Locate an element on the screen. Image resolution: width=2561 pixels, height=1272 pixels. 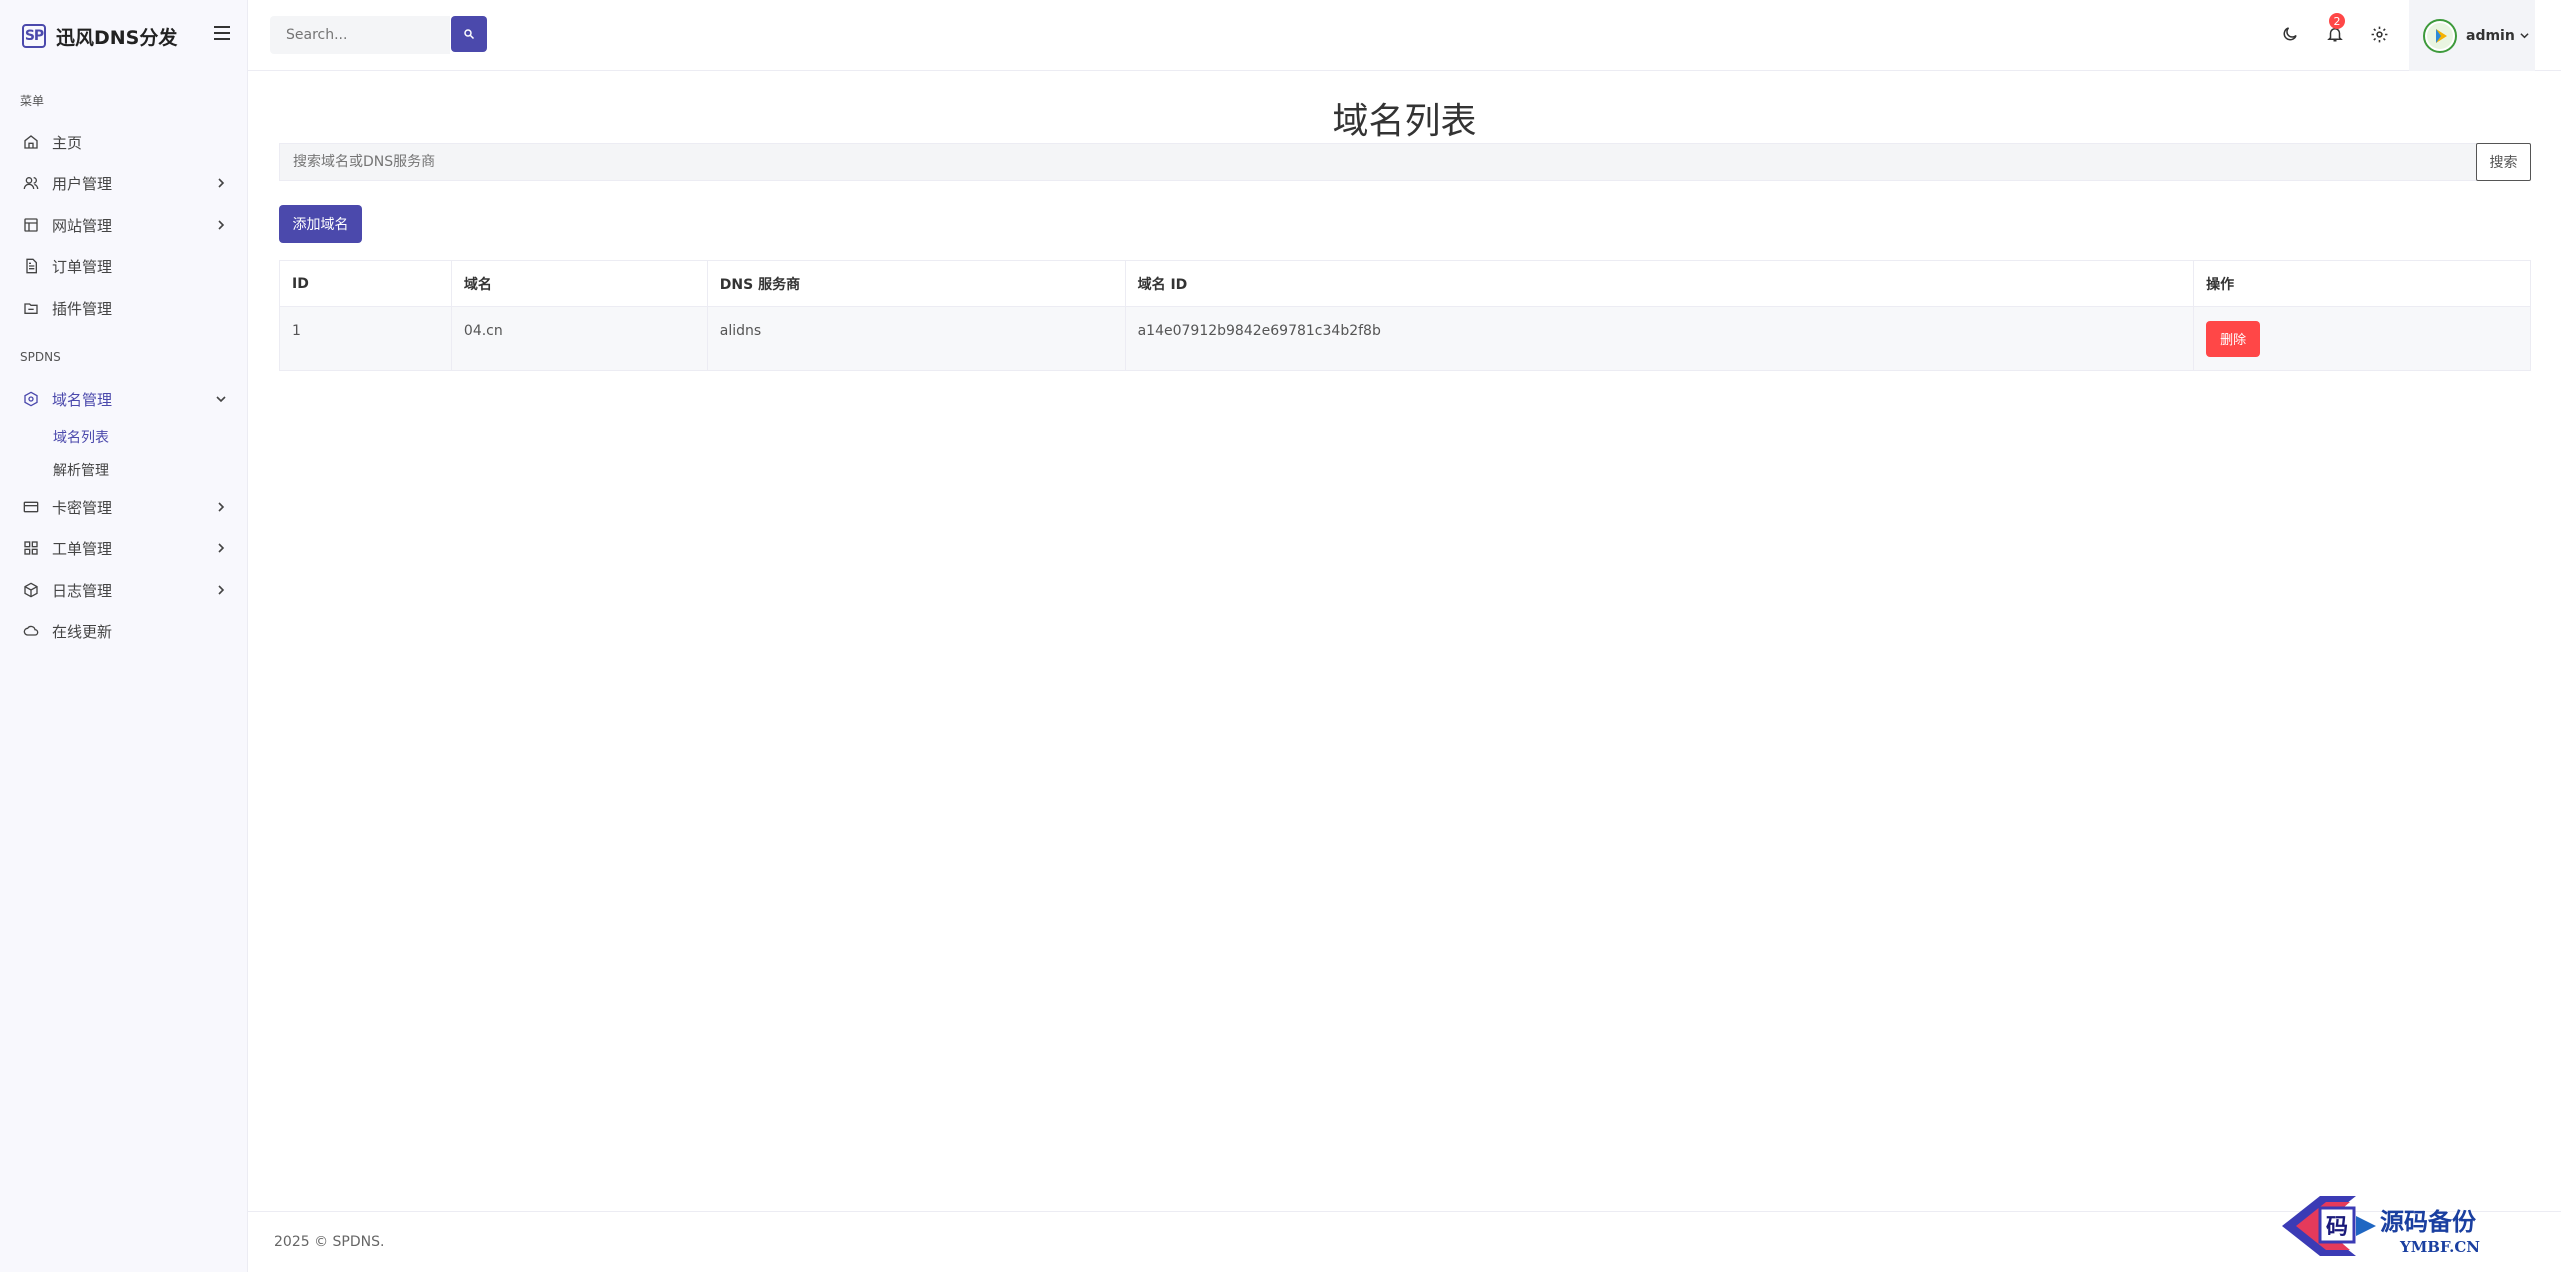
users-icon is located at coordinates (31, 183).